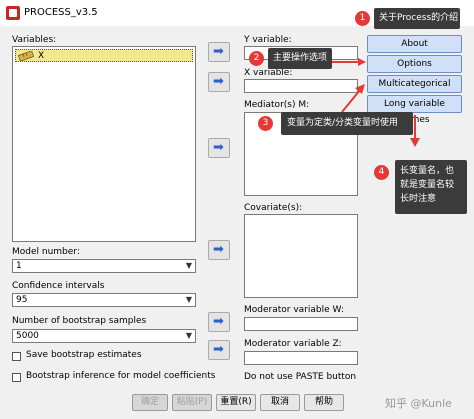 The height and width of the screenshot is (419, 474). I want to click on watermark: 知乎 @Kunle, so click(418, 403).